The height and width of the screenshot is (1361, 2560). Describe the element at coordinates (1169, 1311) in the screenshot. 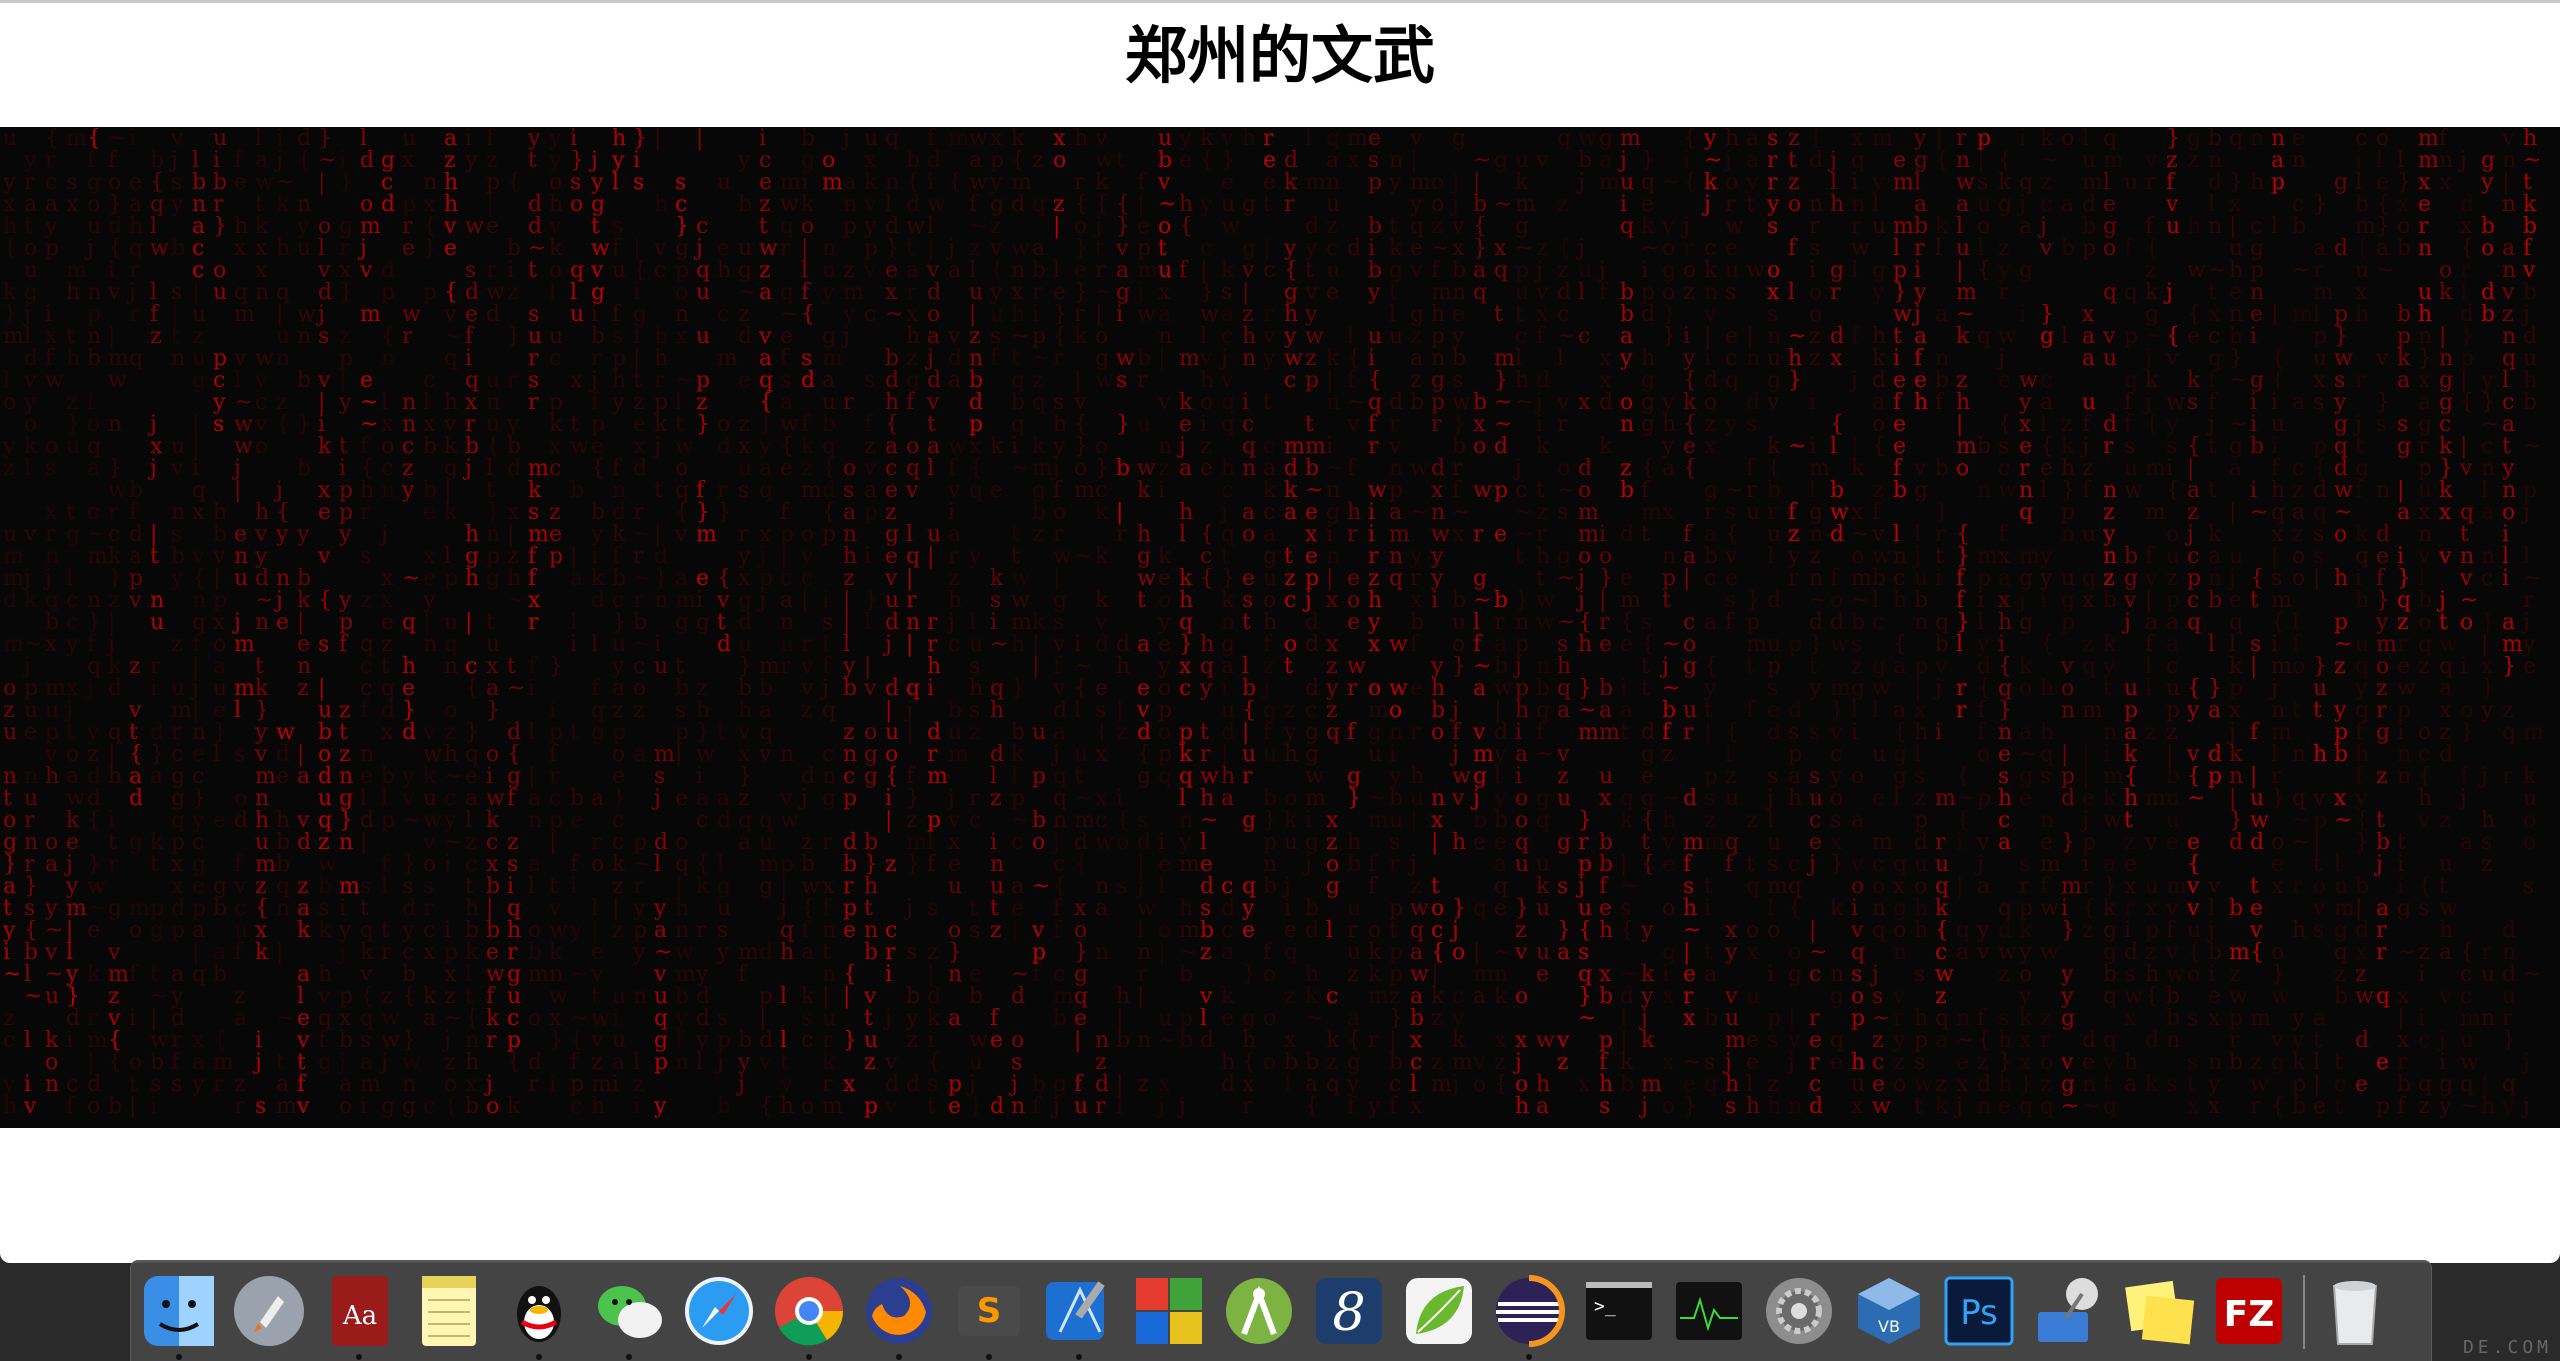

I see `windows-icon` at that location.